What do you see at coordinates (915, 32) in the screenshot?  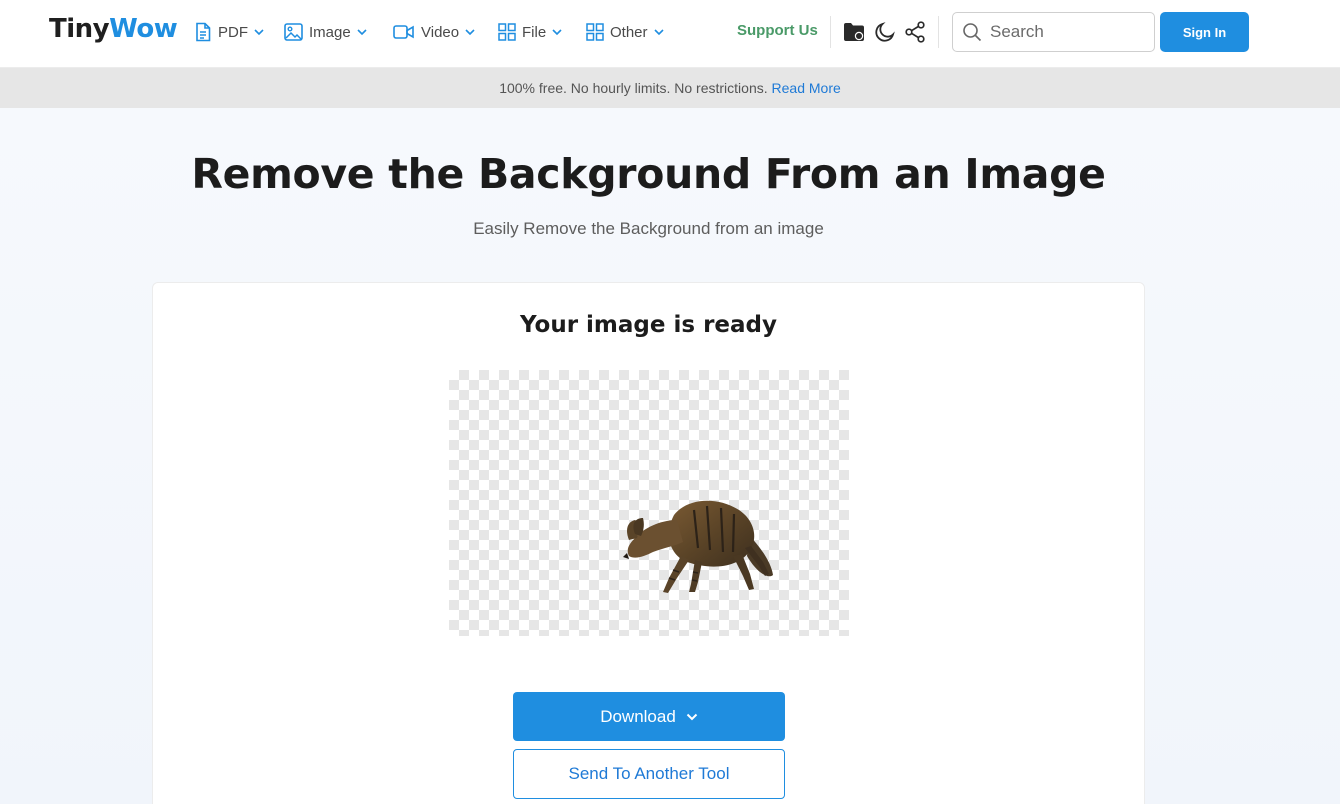 I see `share-icon` at bounding box center [915, 32].